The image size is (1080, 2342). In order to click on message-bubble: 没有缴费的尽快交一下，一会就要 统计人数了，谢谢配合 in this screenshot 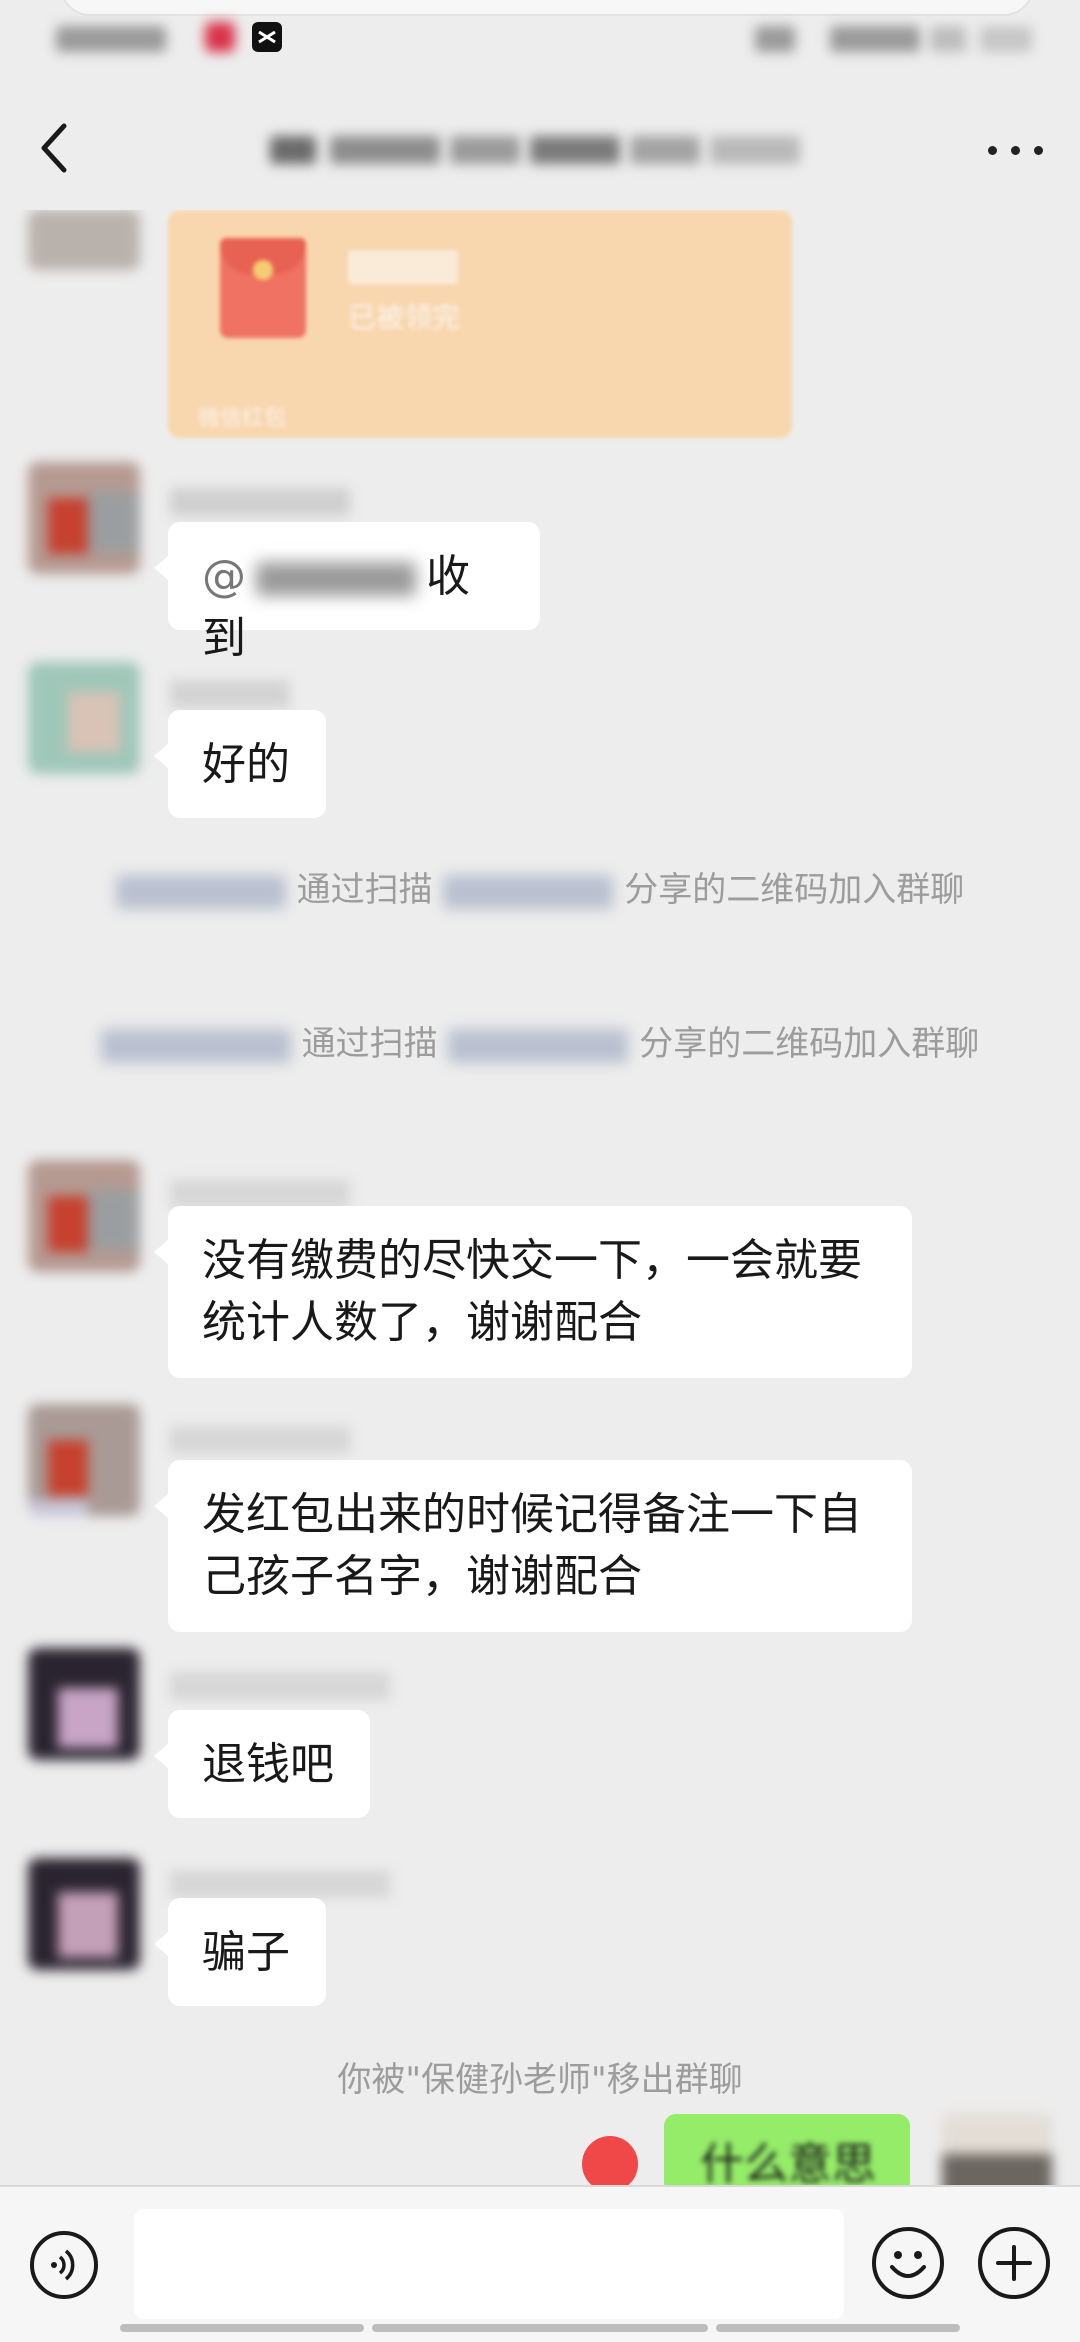, I will do `click(533, 1292)`.